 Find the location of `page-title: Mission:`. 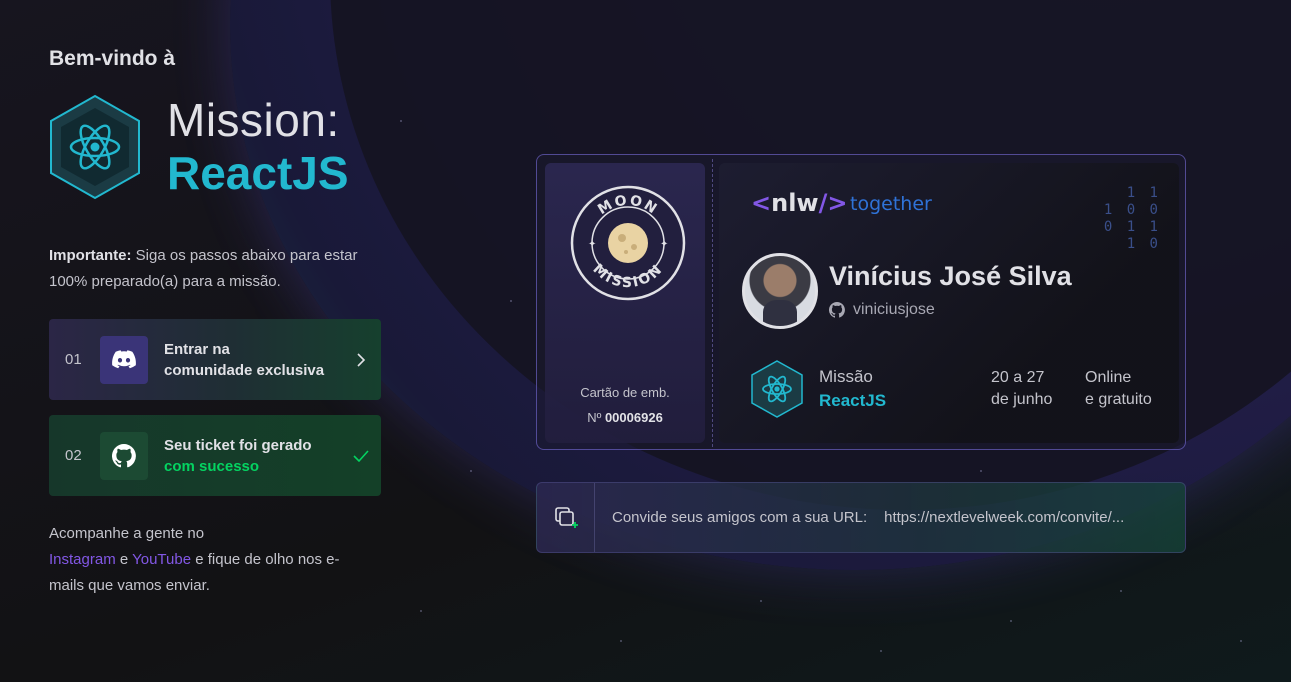

page-title: Mission: is located at coordinates (253, 120).